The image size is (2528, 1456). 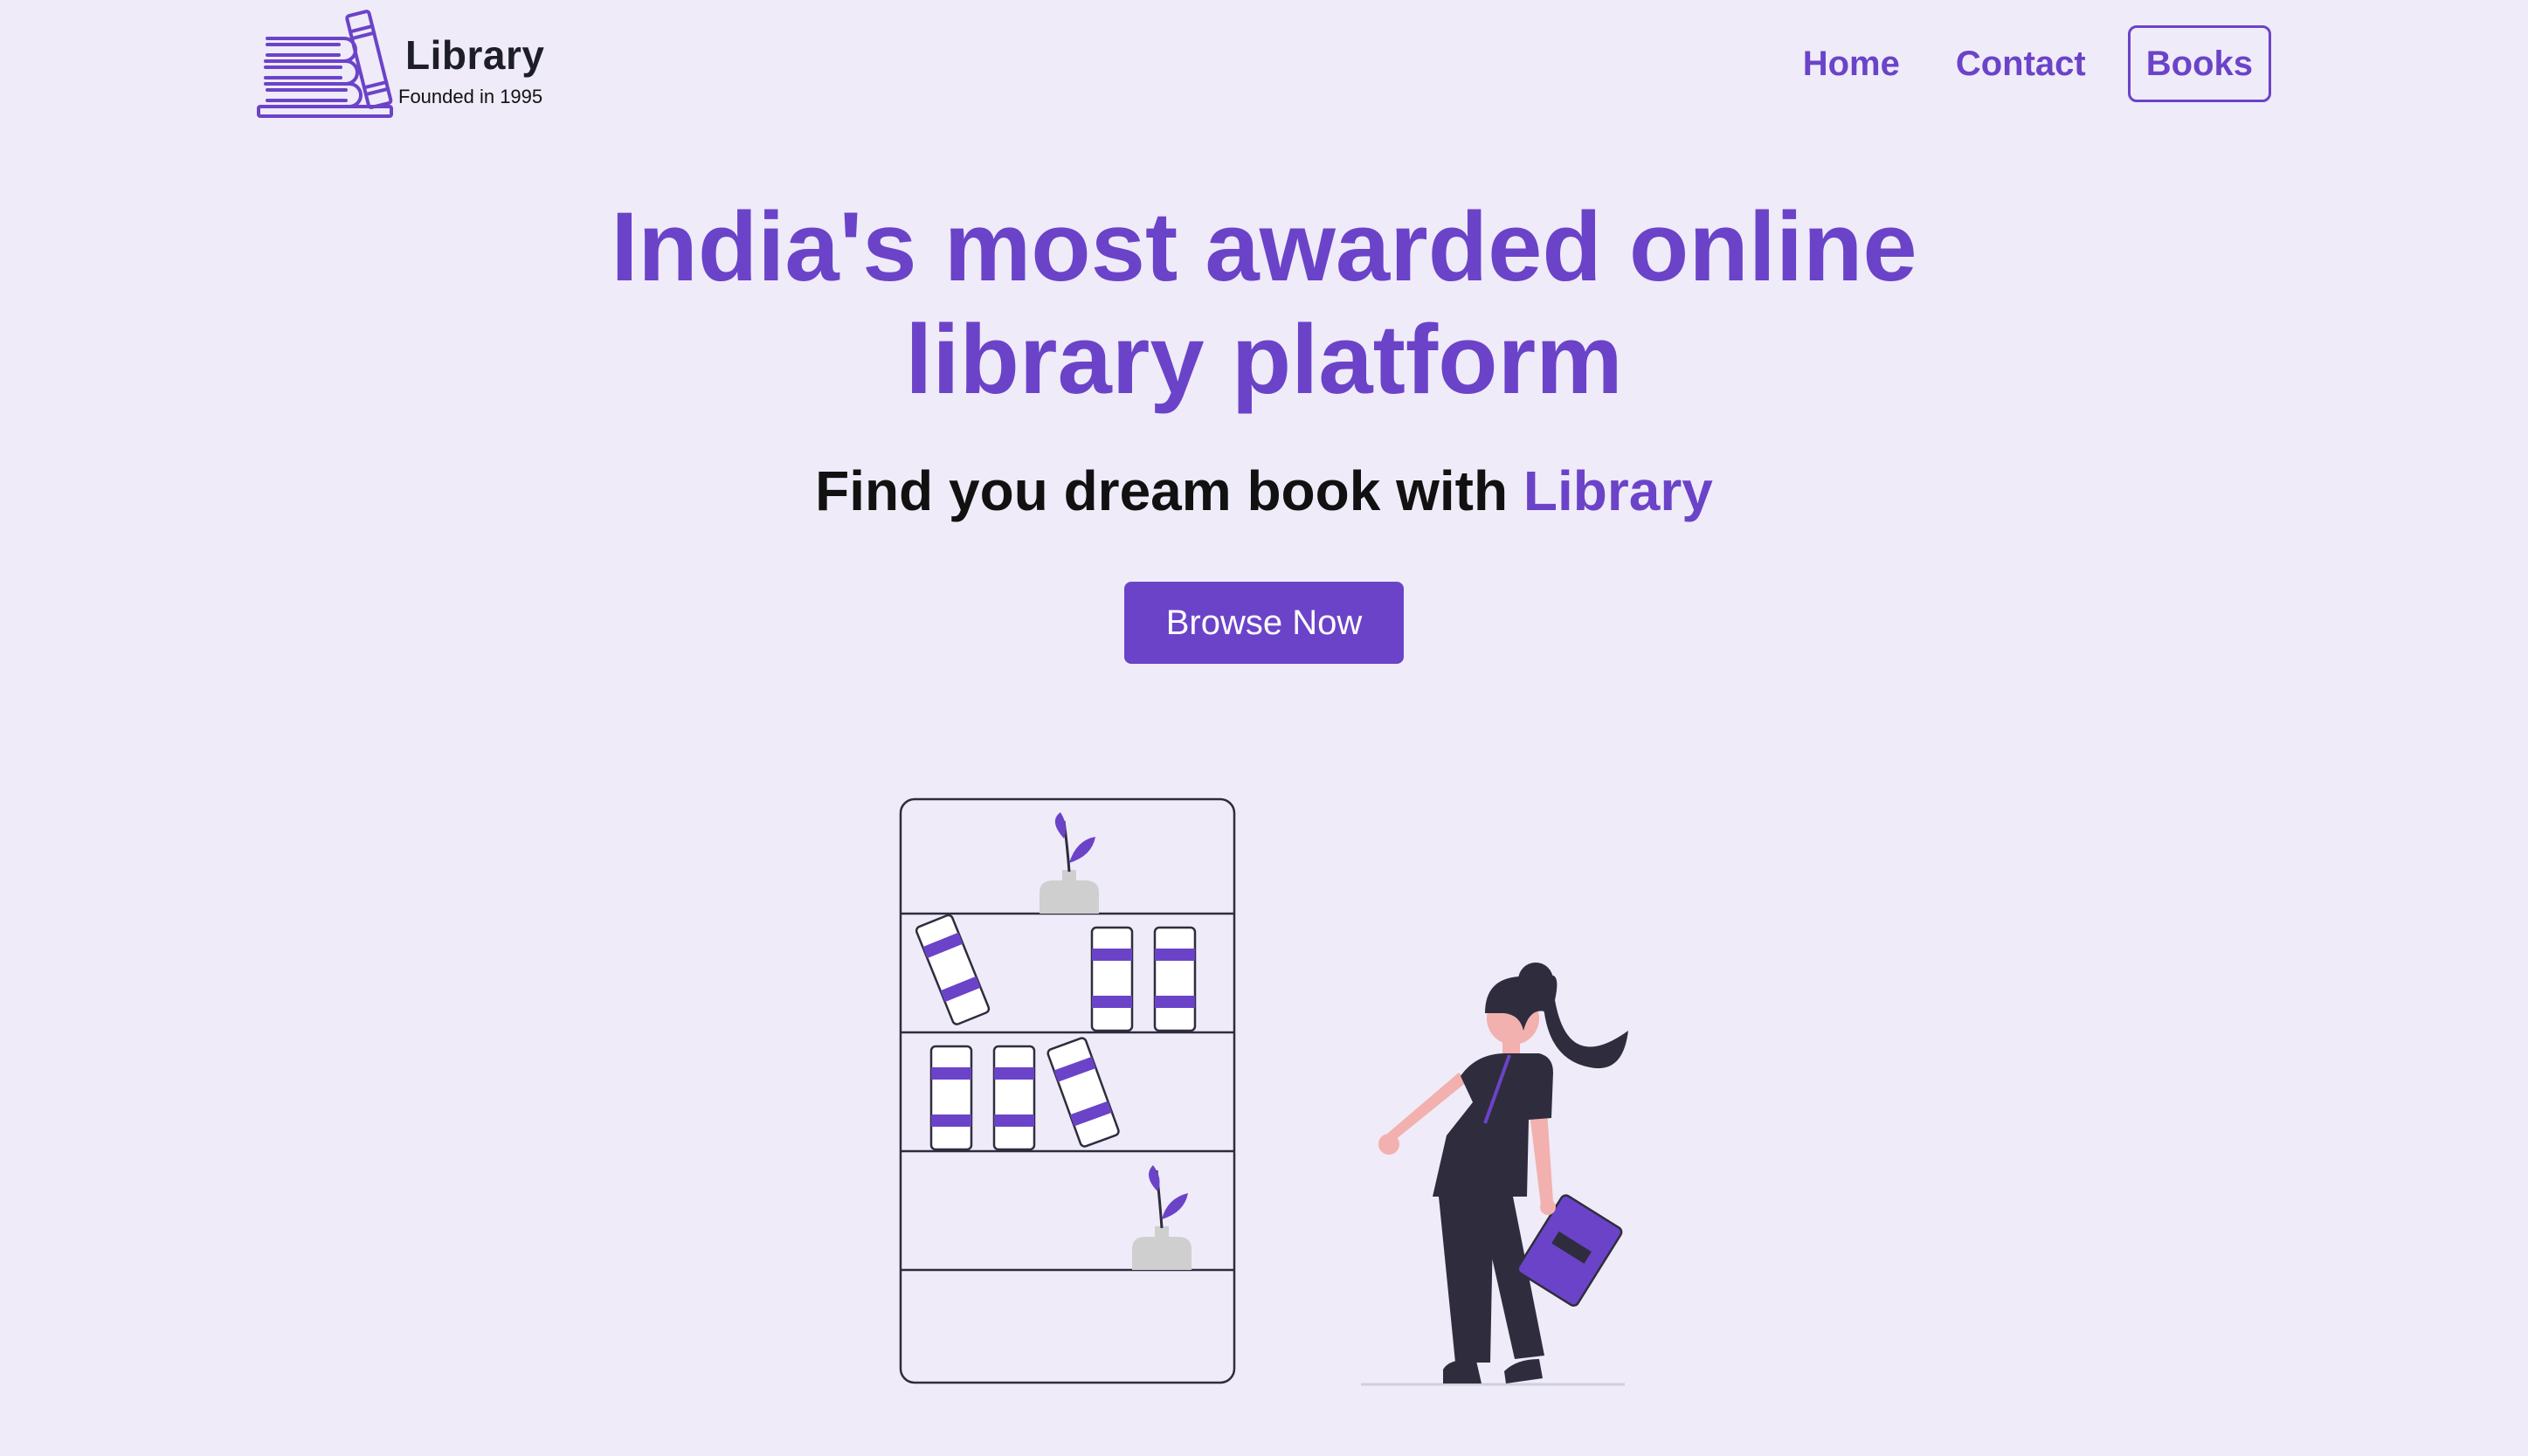 What do you see at coordinates (400, 64) in the screenshot?
I see `brand: Library Founded in 1995` at bounding box center [400, 64].